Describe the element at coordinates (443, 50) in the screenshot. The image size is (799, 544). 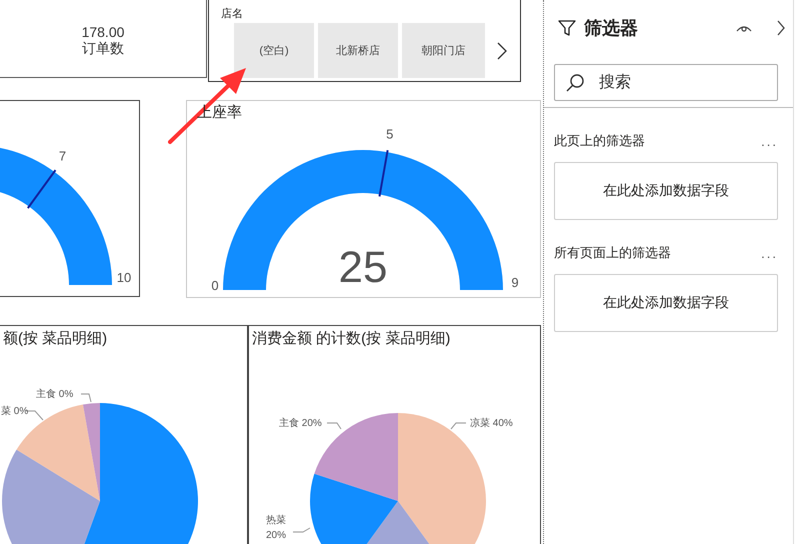
I see `slicer-tile: 朝阳门店` at that location.